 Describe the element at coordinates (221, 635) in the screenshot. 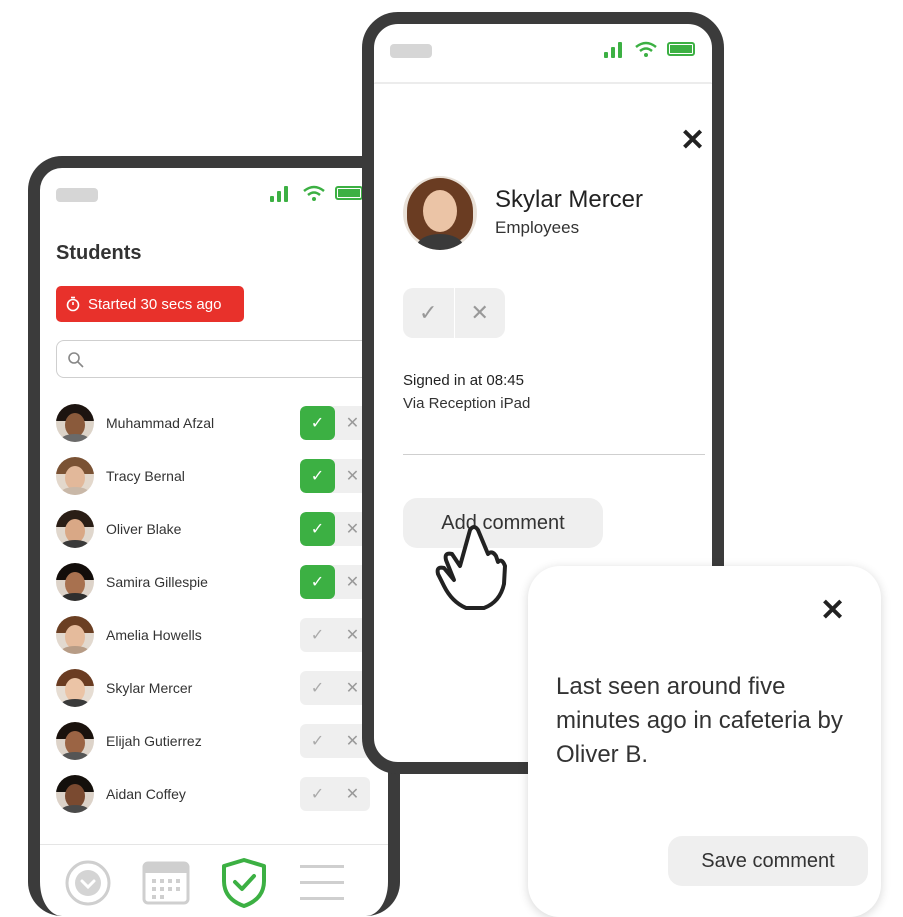

I see `list-item: Amelia Howells ✓ ✕` at that location.